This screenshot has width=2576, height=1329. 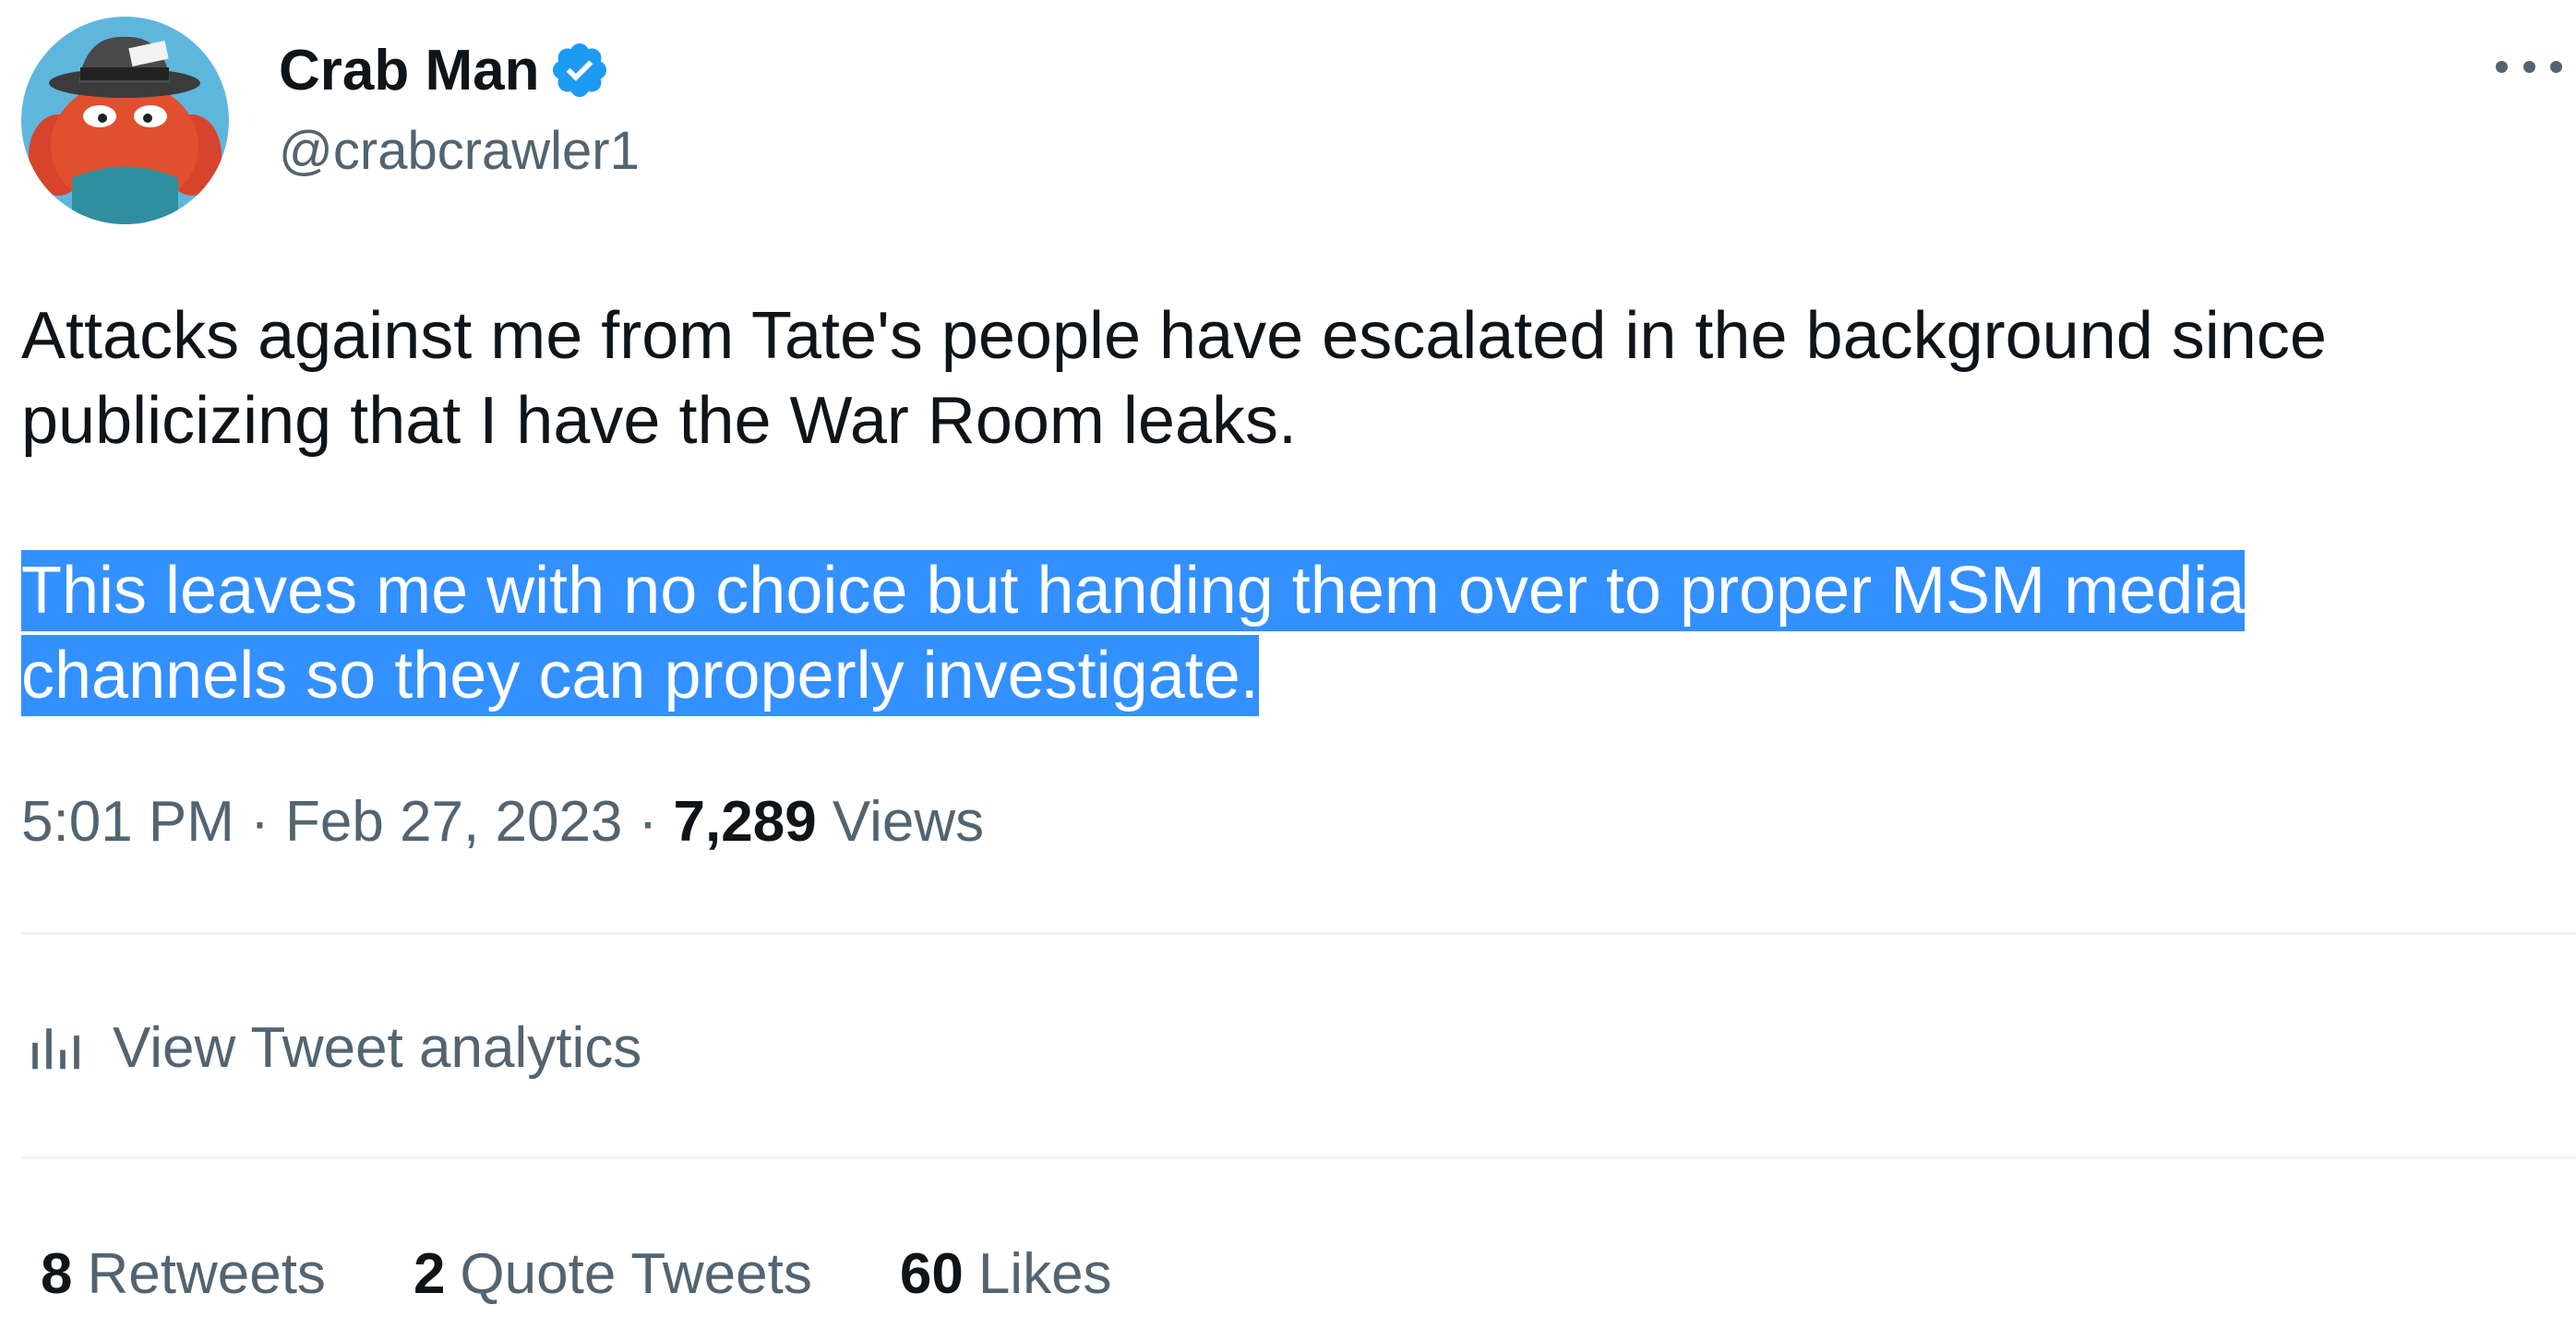 What do you see at coordinates (128, 822) in the screenshot?
I see `tweet-time: 5:01 PM` at bounding box center [128, 822].